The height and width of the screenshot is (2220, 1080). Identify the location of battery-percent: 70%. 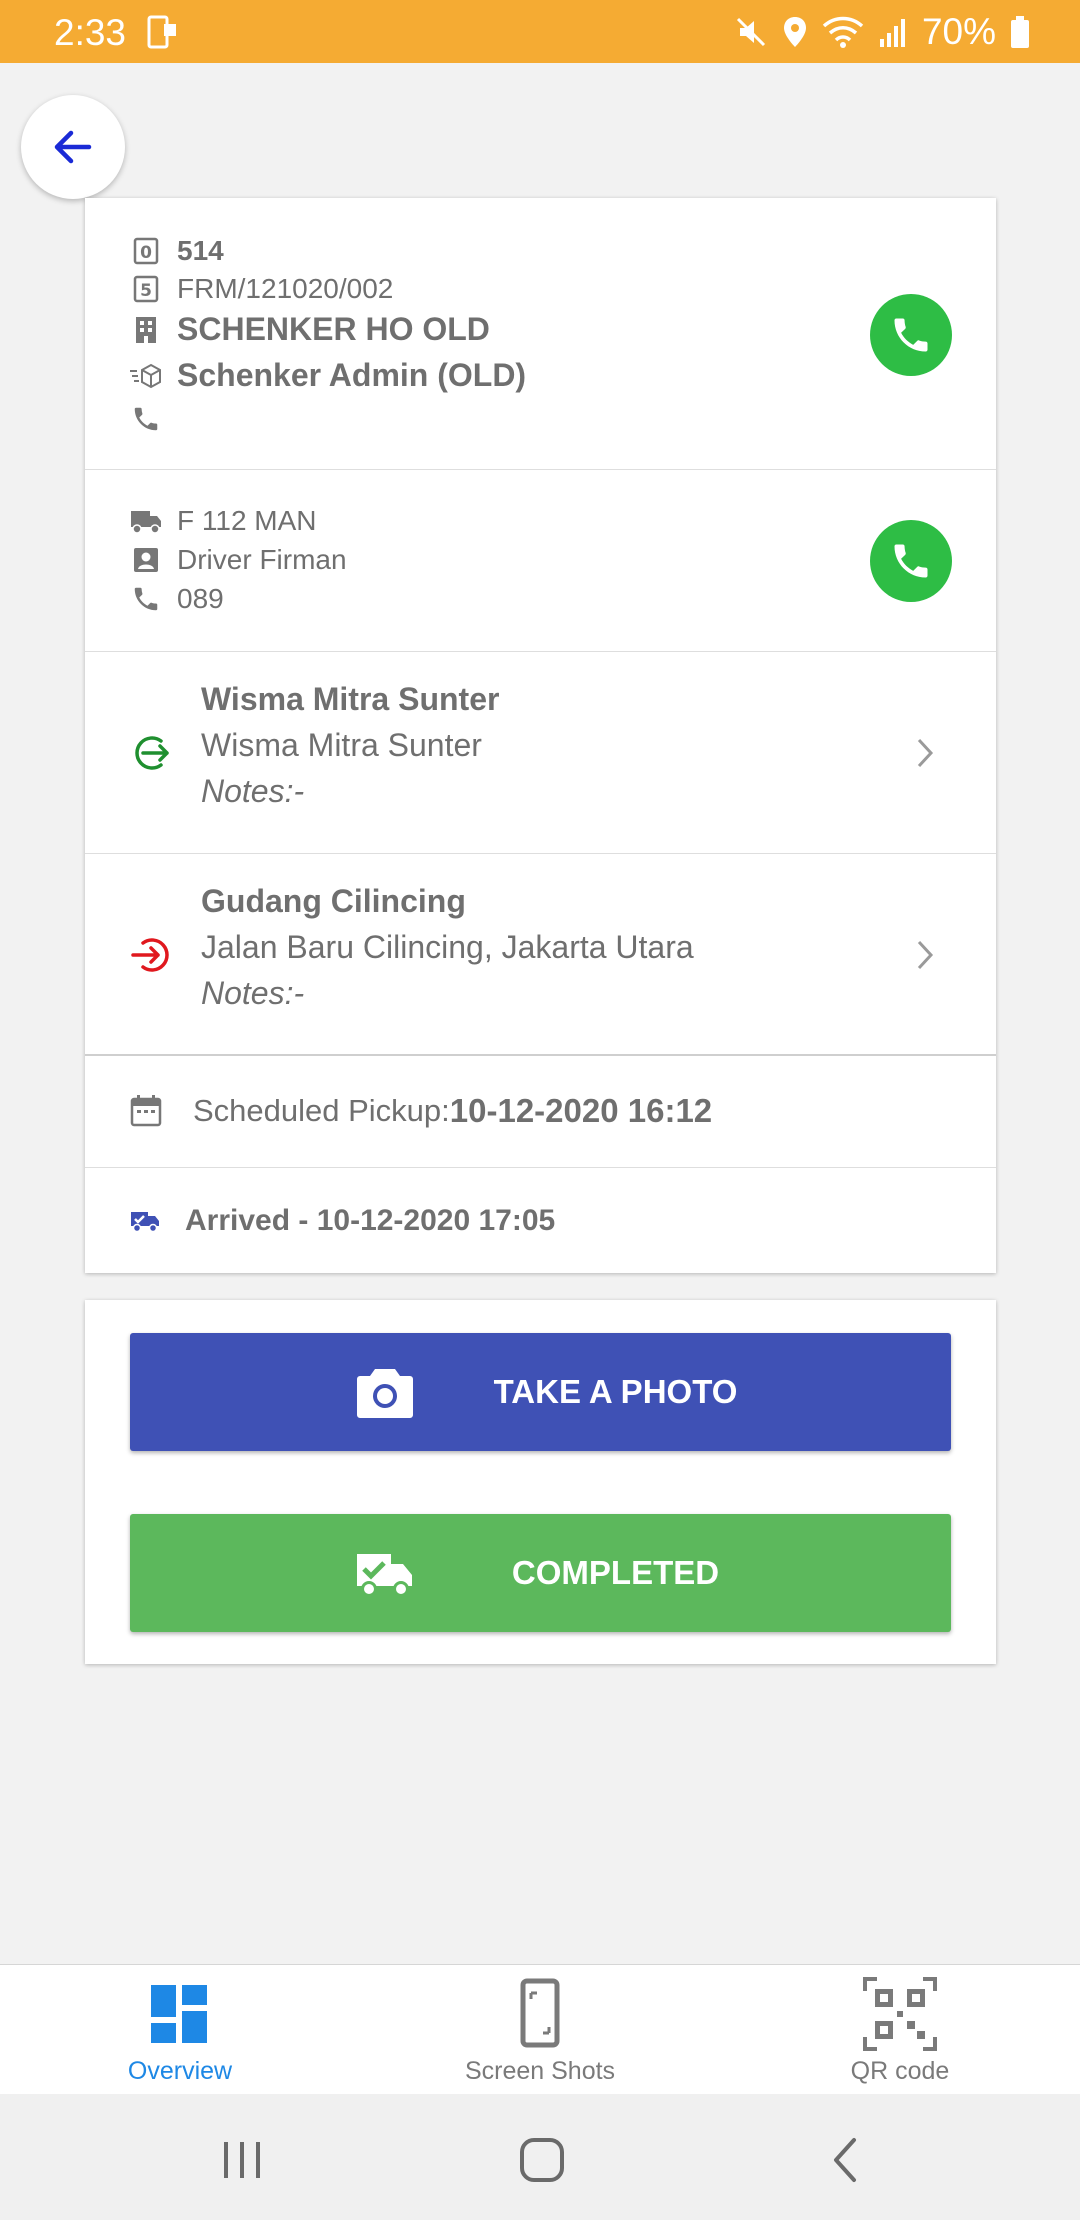
(958, 31).